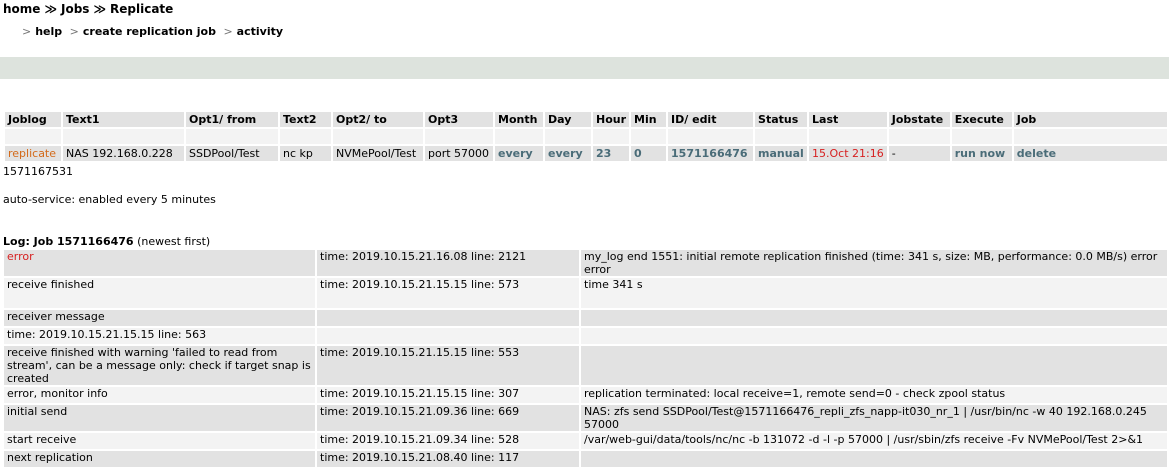 Image resolution: width=1169 pixels, height=469 pixels. I want to click on opt3-cell: port 57000, so click(459, 153).